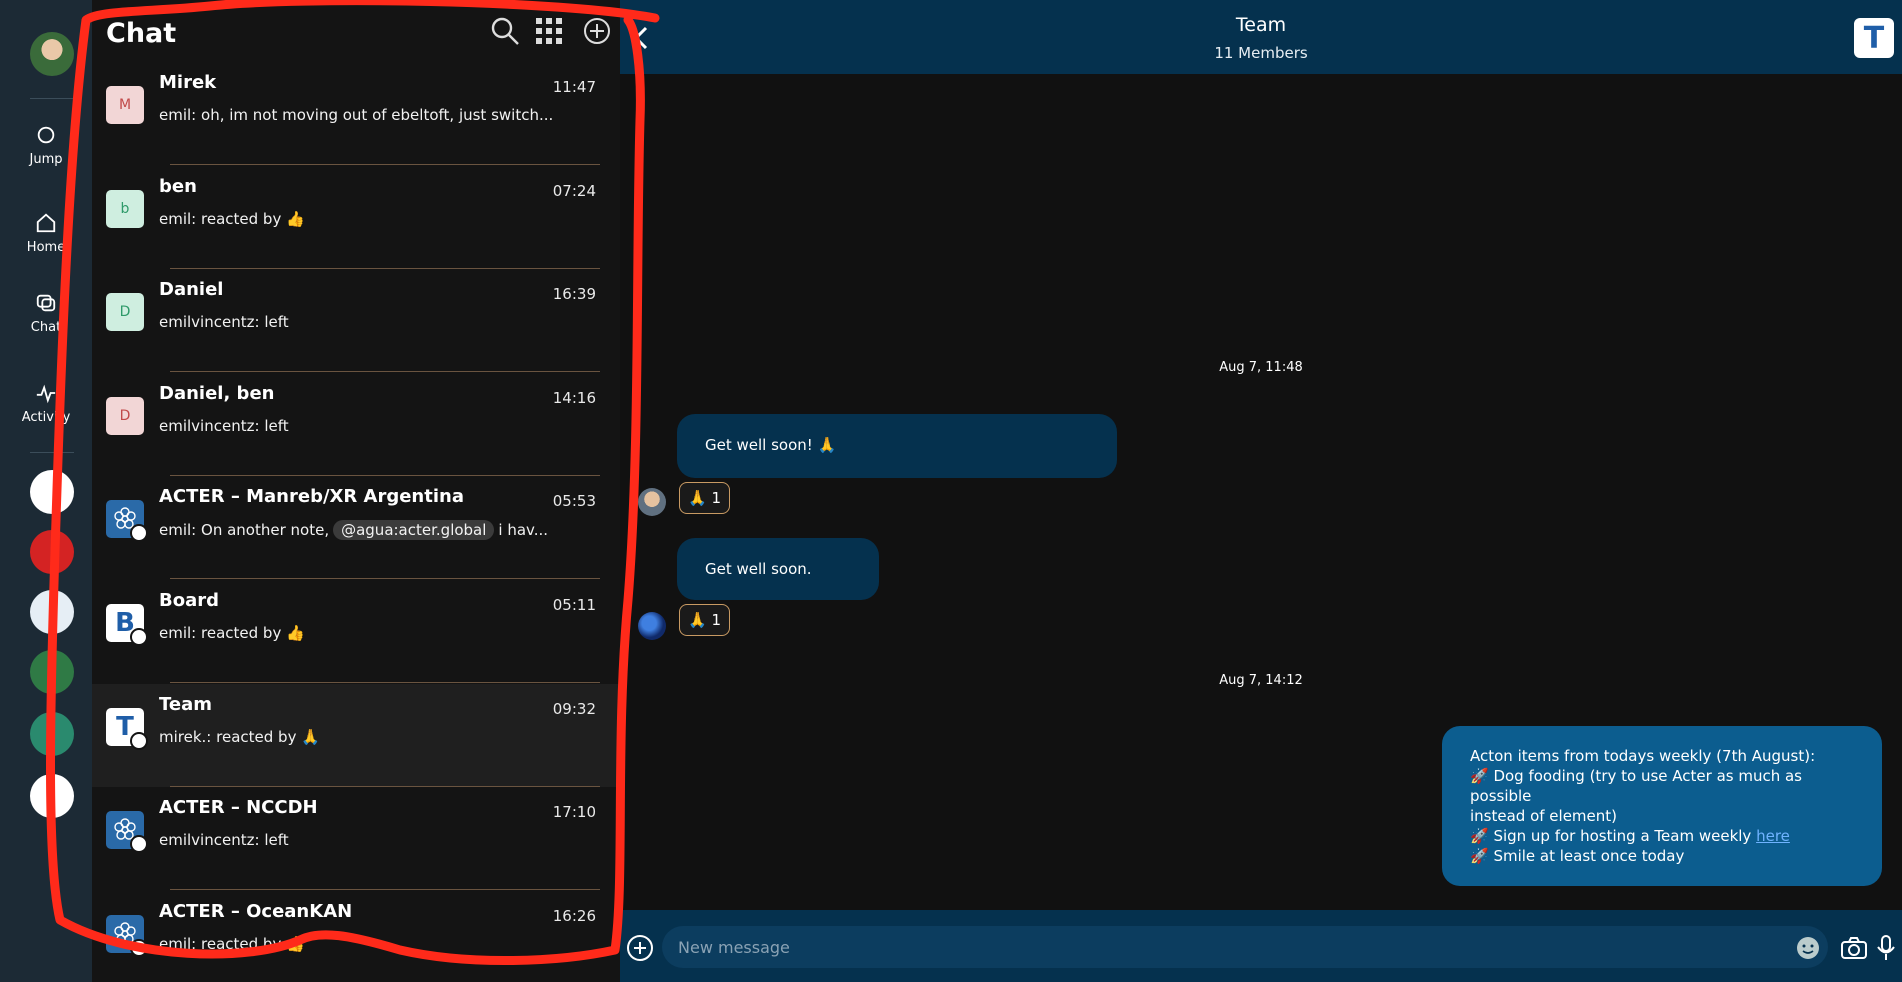 The width and height of the screenshot is (1902, 982). I want to click on microphone-icon, so click(1886, 948).